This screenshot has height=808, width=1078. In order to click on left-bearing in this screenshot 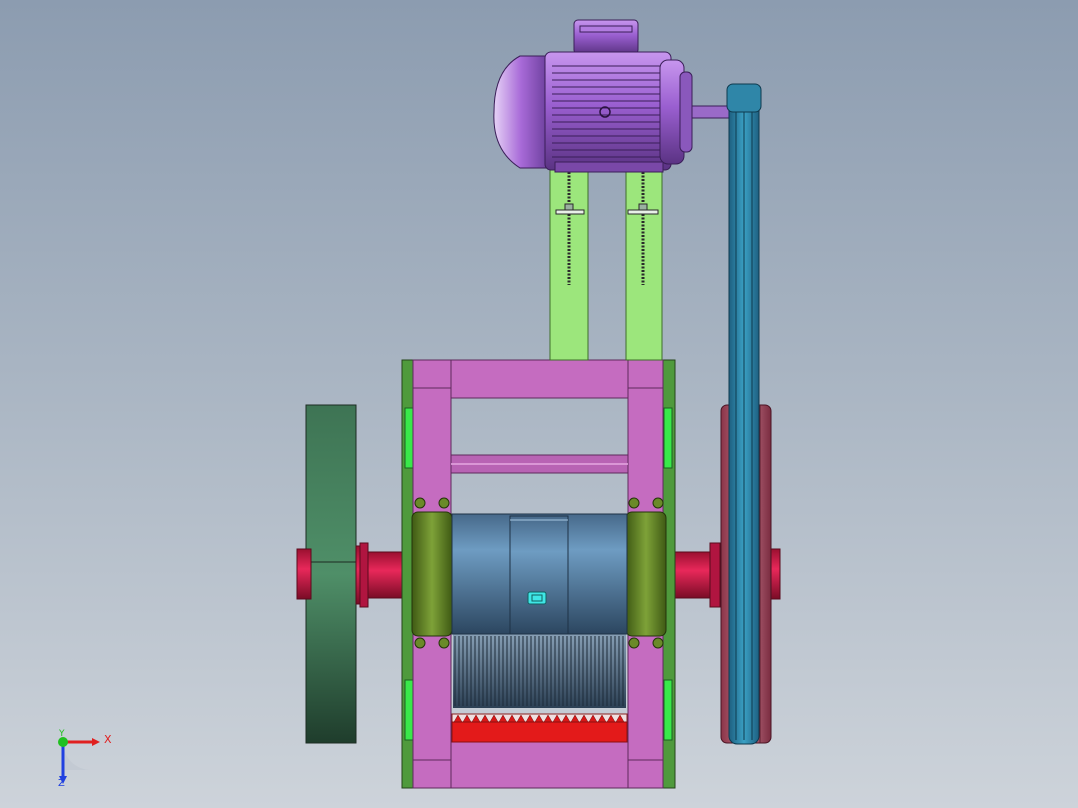, I will do `click(432, 573)`.